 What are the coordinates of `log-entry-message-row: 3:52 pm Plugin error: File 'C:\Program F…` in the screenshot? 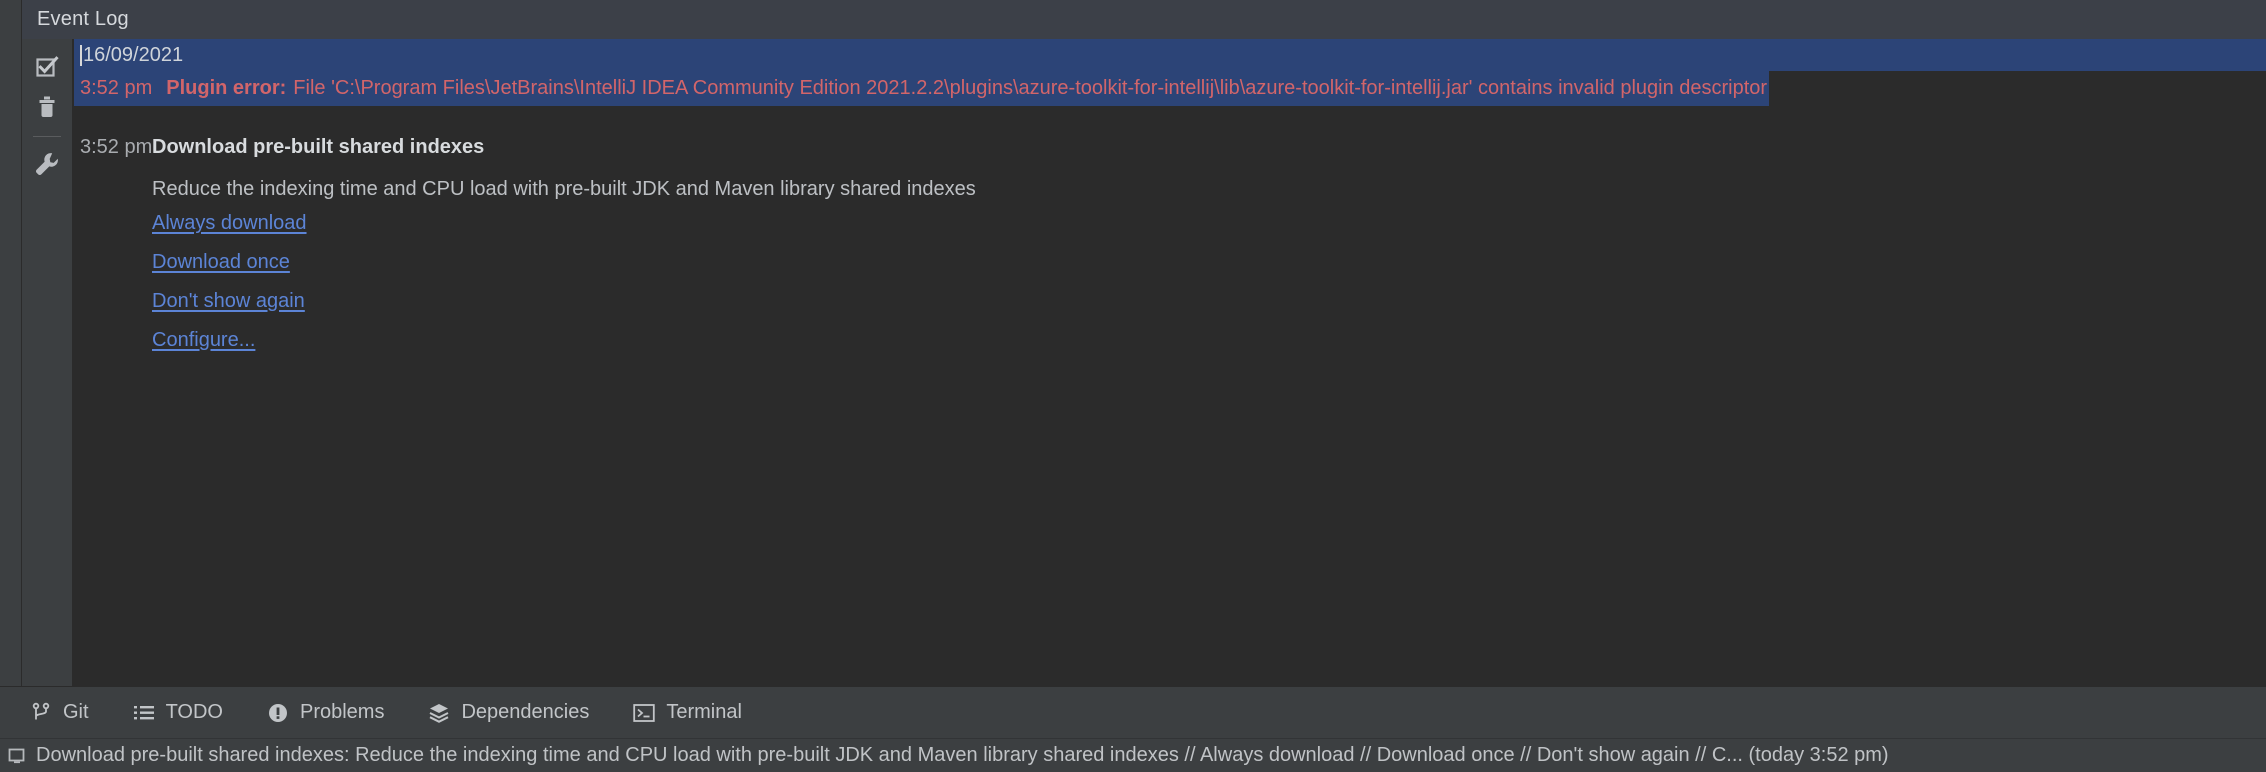 It's located at (1170, 88).